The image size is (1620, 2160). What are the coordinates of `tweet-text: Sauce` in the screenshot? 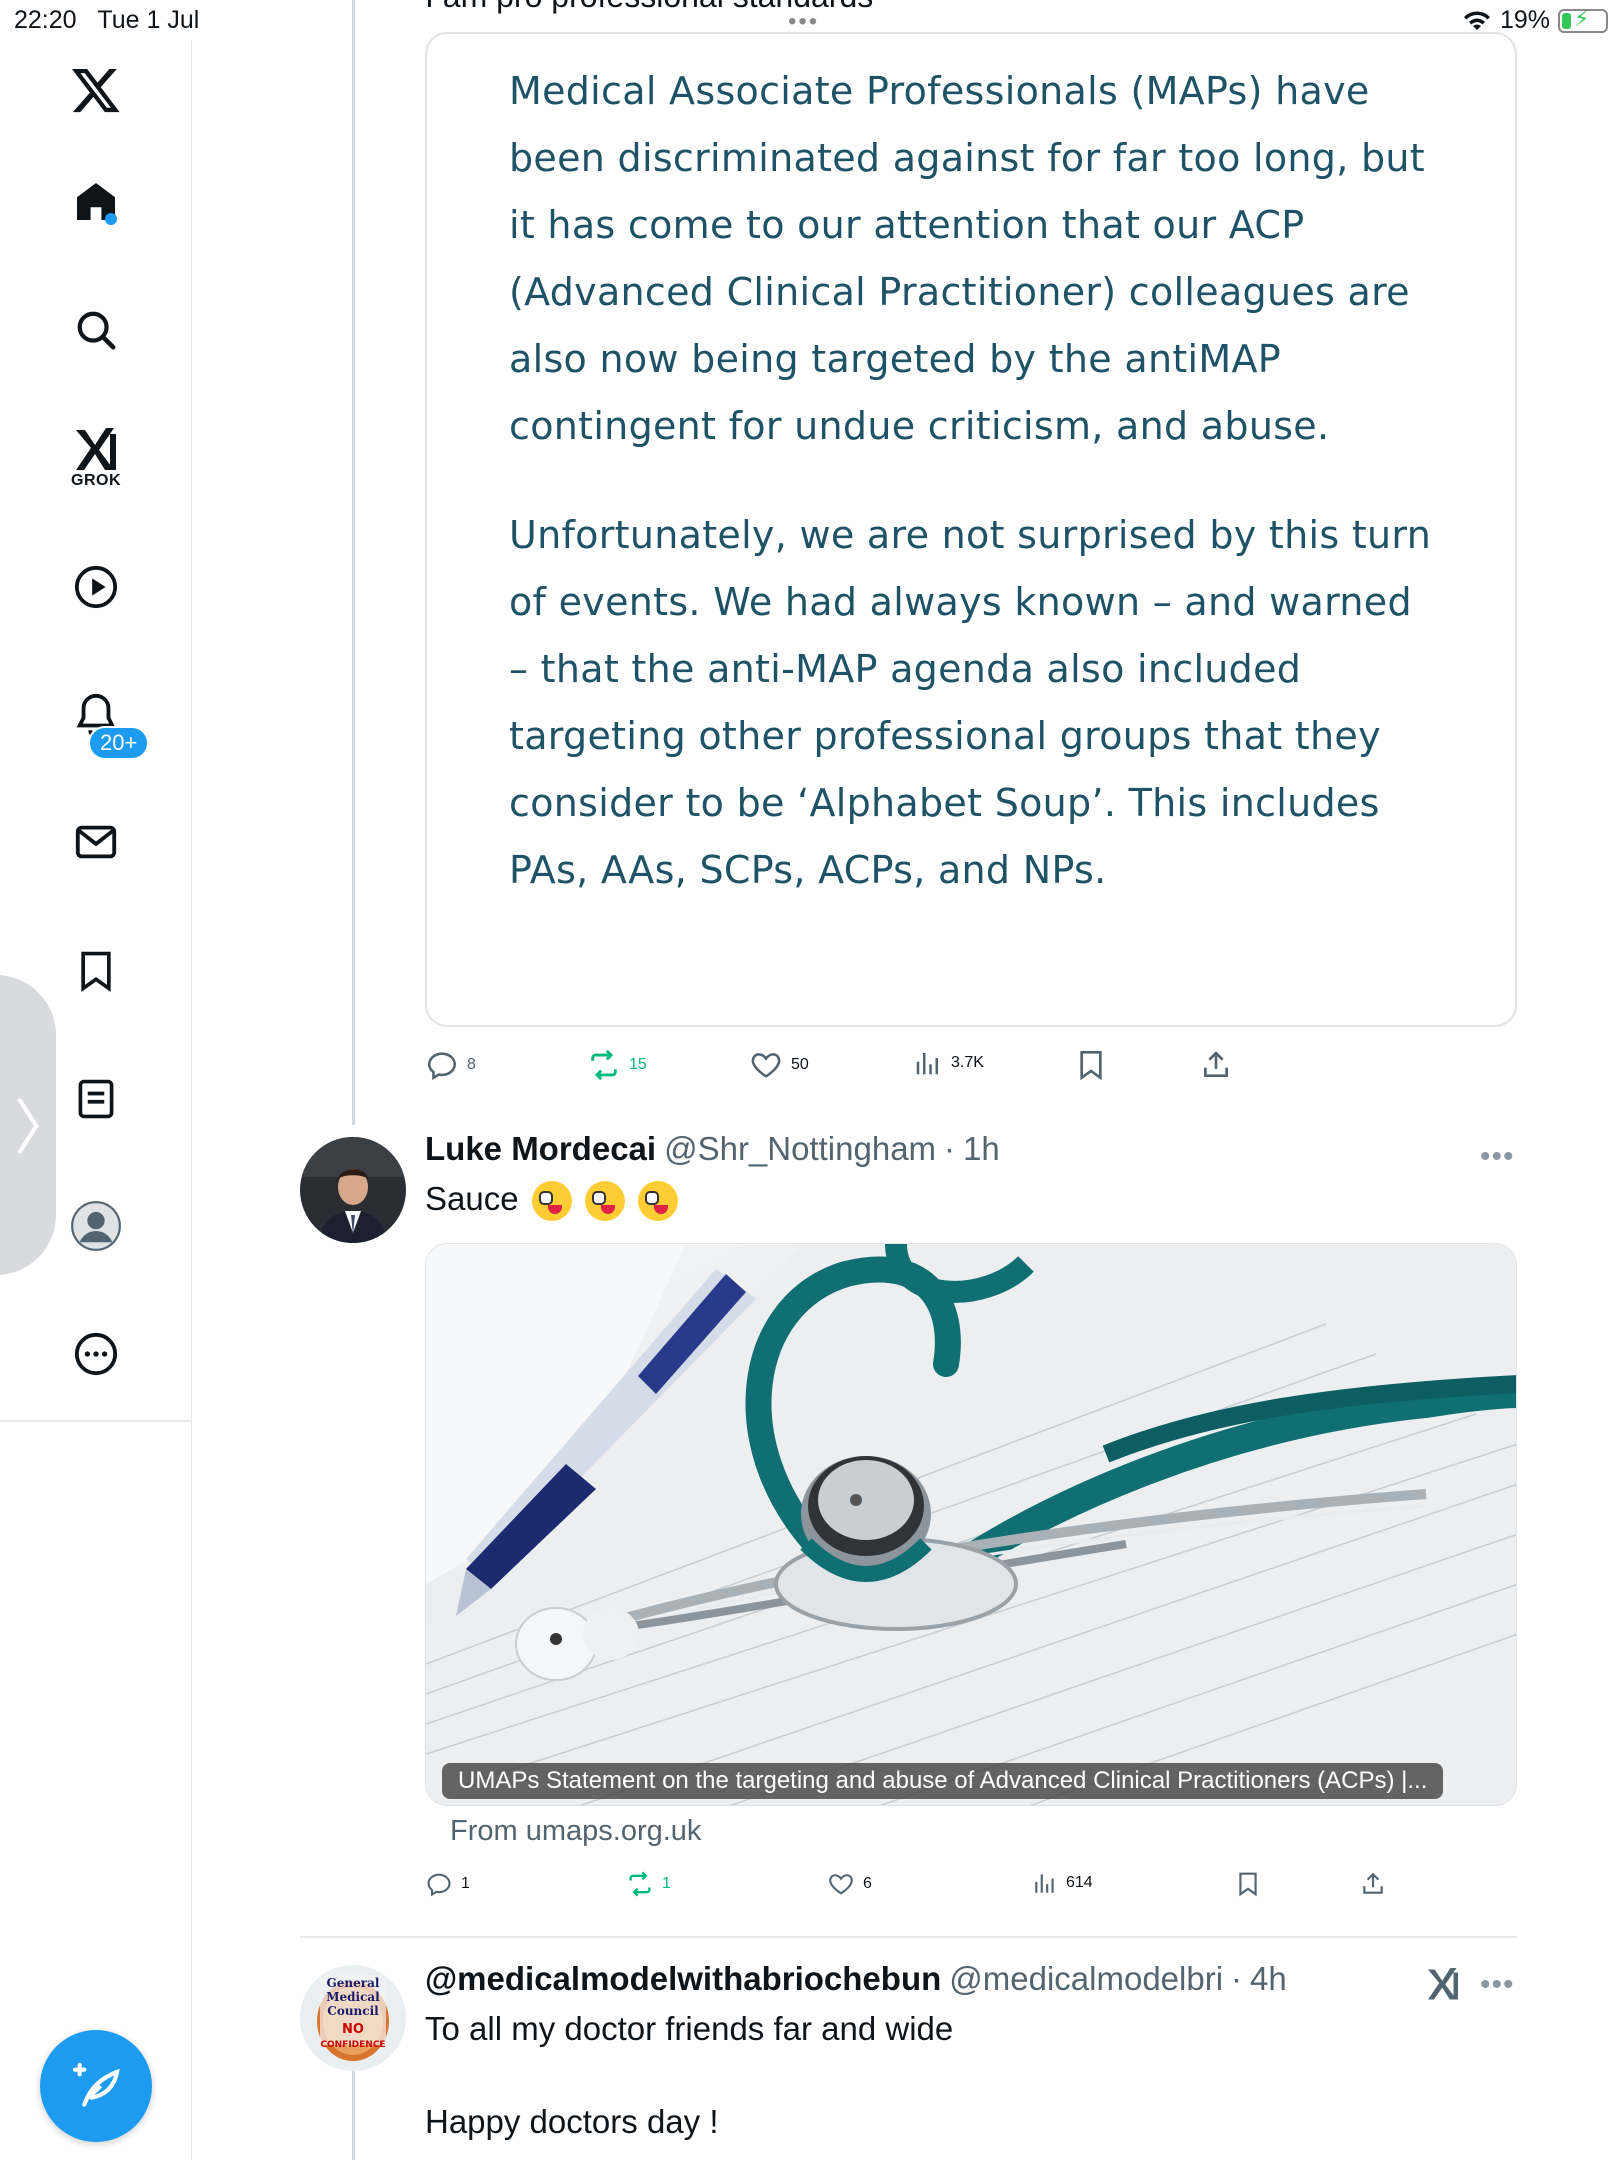 It's located at (472, 1198).